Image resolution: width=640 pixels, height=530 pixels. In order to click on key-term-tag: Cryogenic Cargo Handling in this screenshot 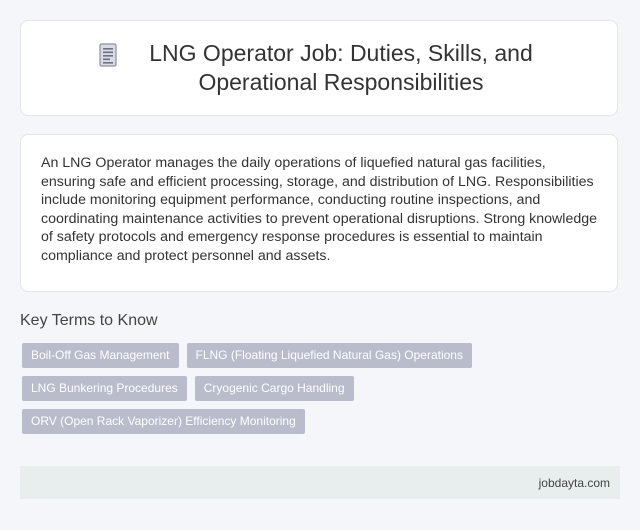, I will do `click(274, 388)`.